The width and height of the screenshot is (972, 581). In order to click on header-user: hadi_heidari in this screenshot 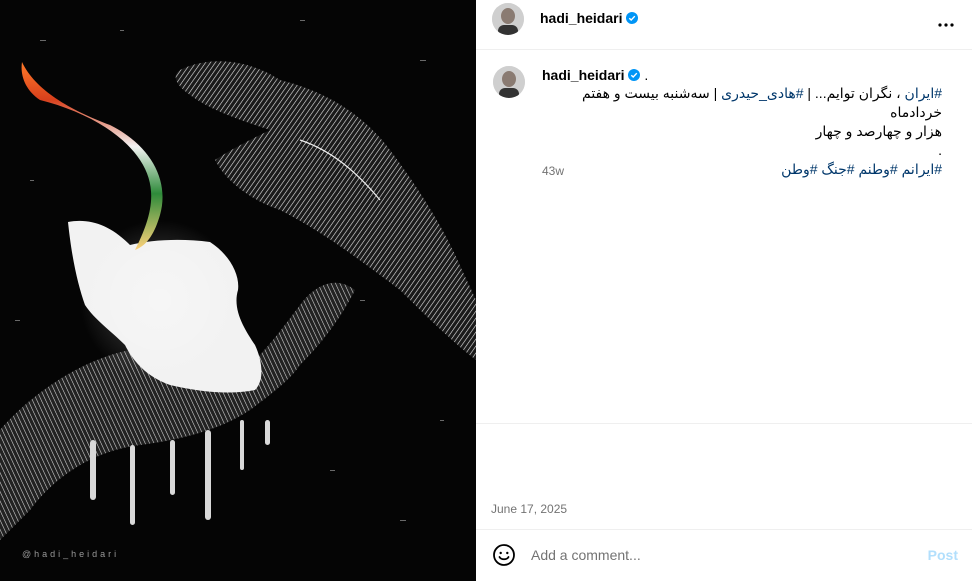, I will do `click(589, 19)`.